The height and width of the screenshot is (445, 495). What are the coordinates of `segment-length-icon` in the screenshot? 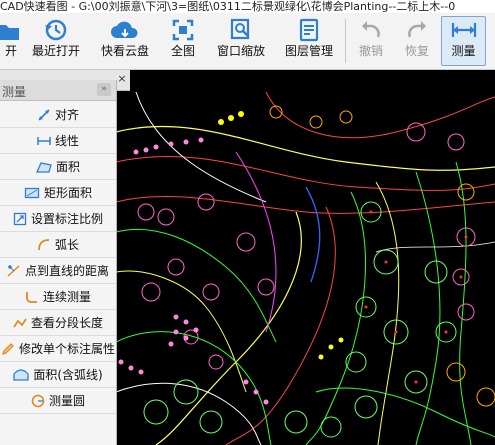 It's located at (20, 322).